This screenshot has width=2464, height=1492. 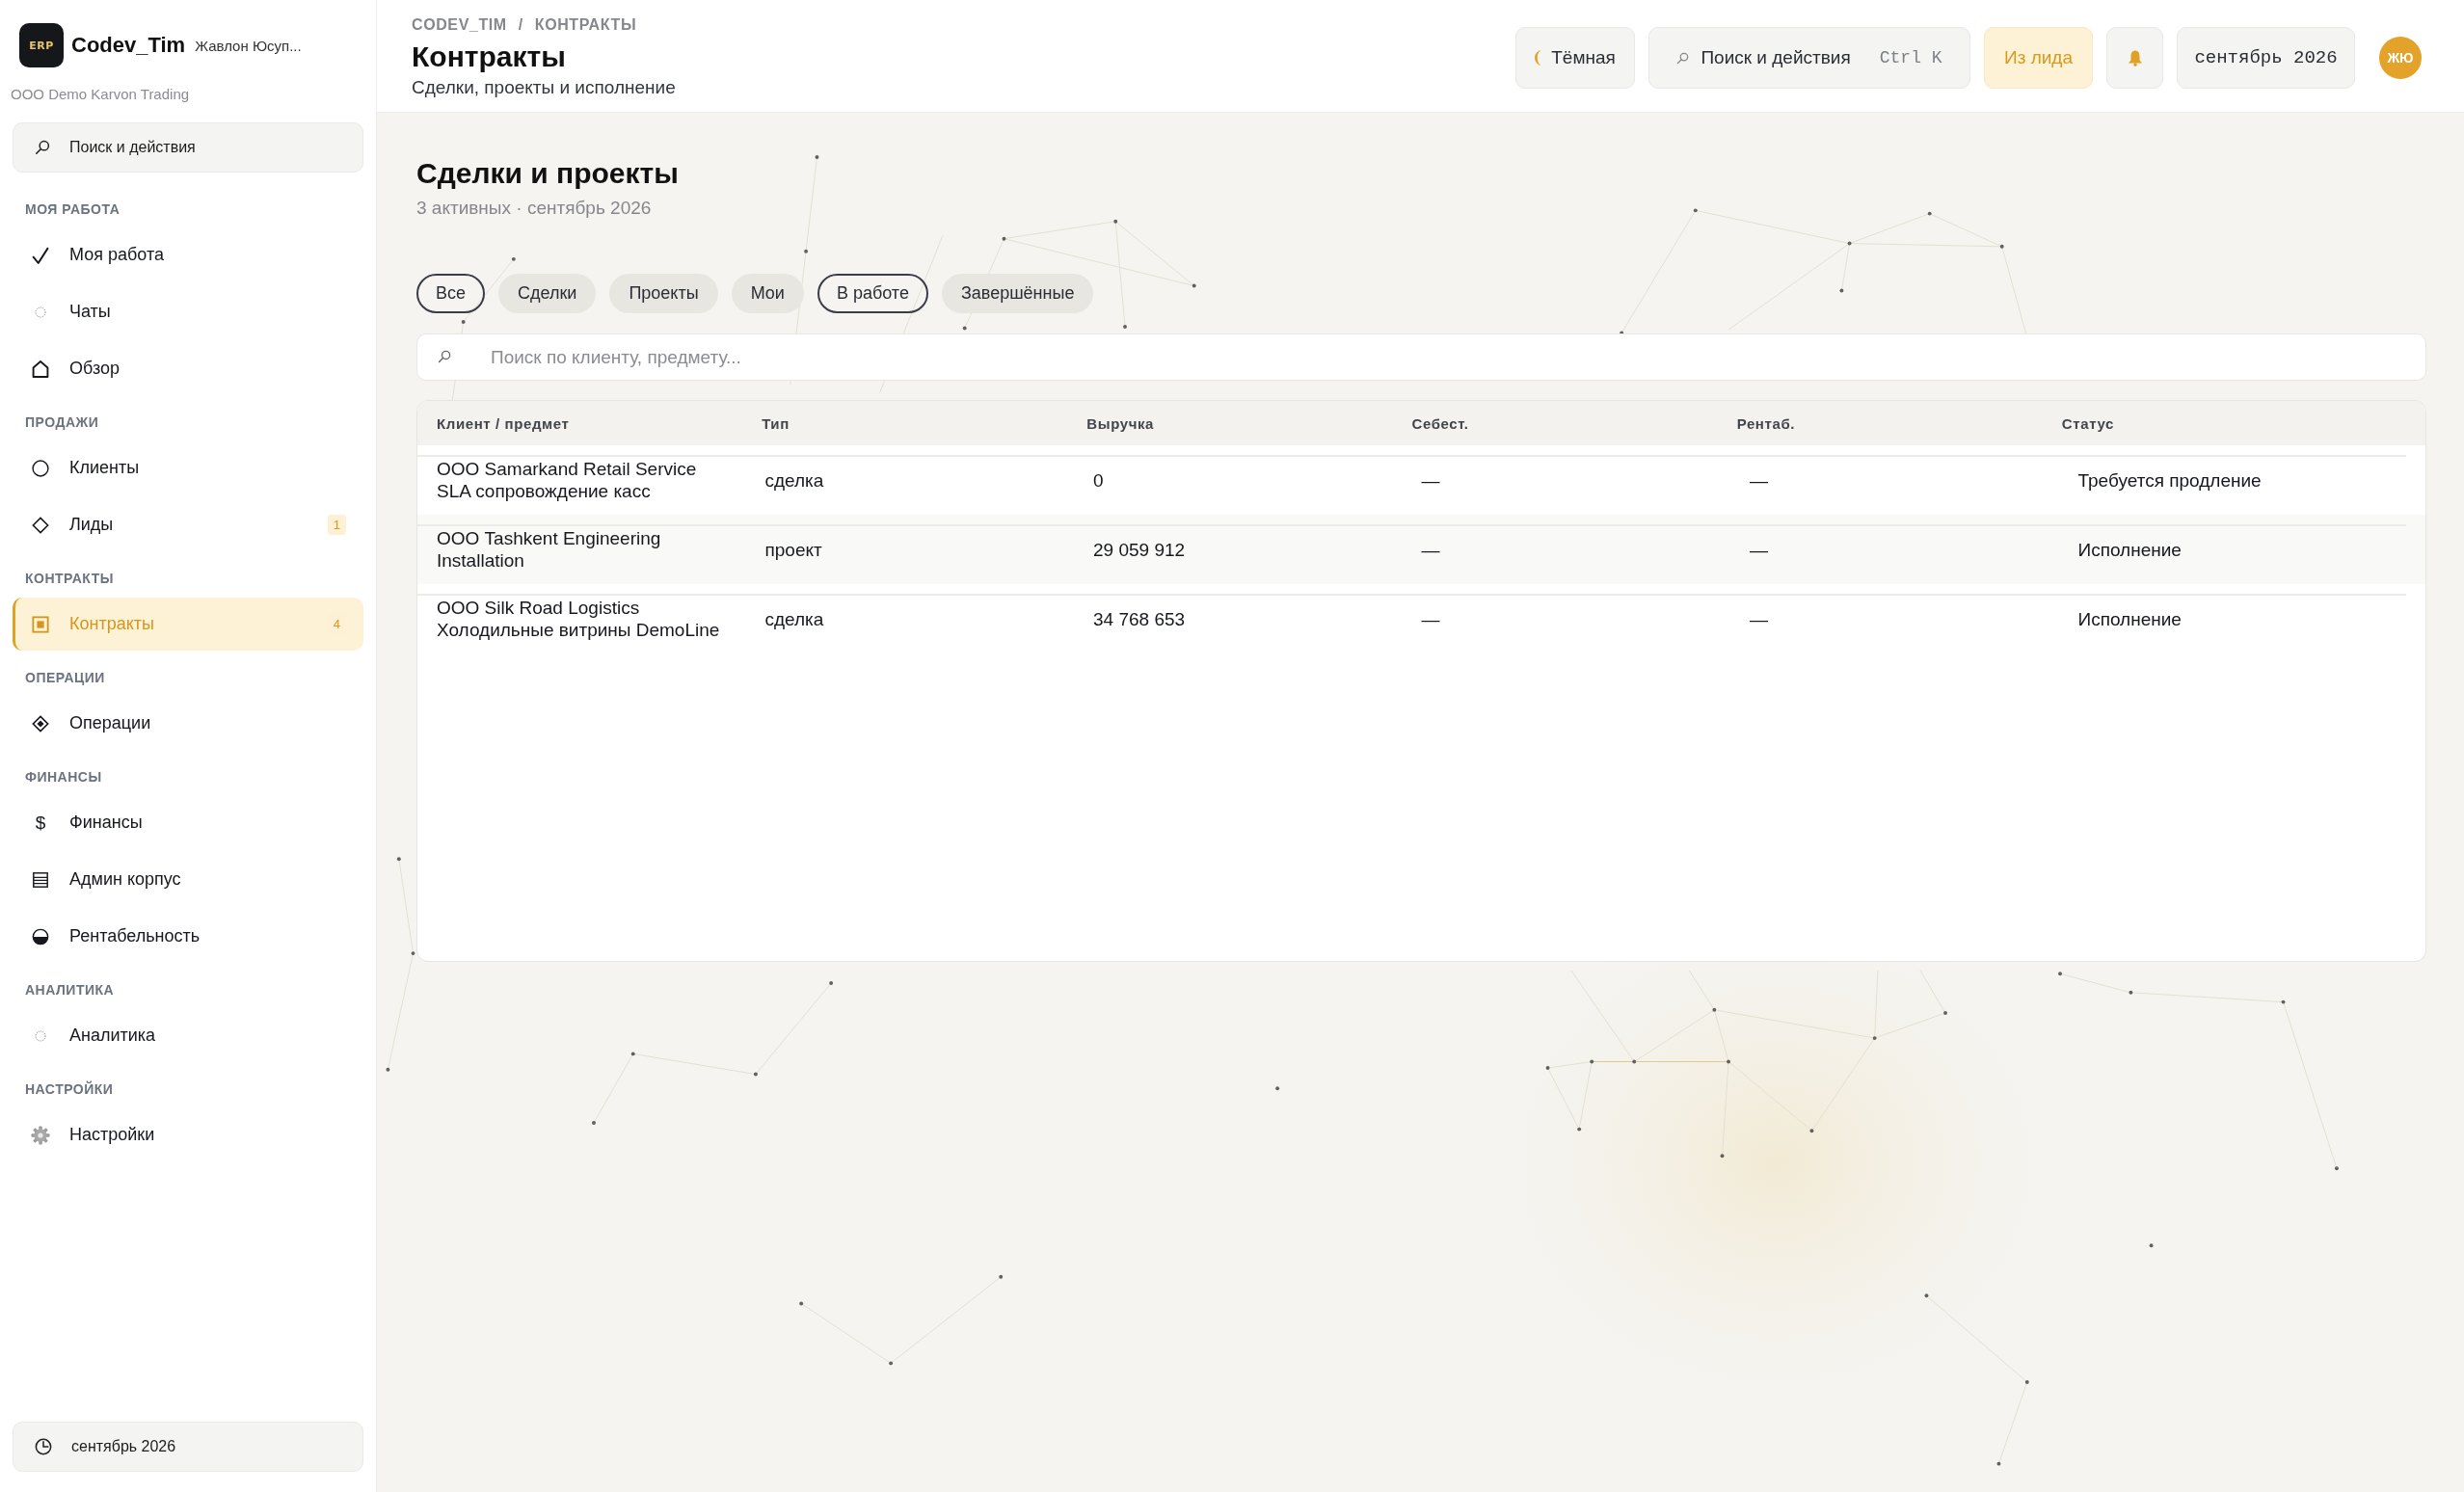 What do you see at coordinates (579, 630) in the screenshot?
I see `deal-subject: Холодильные витрины DemoLine` at bounding box center [579, 630].